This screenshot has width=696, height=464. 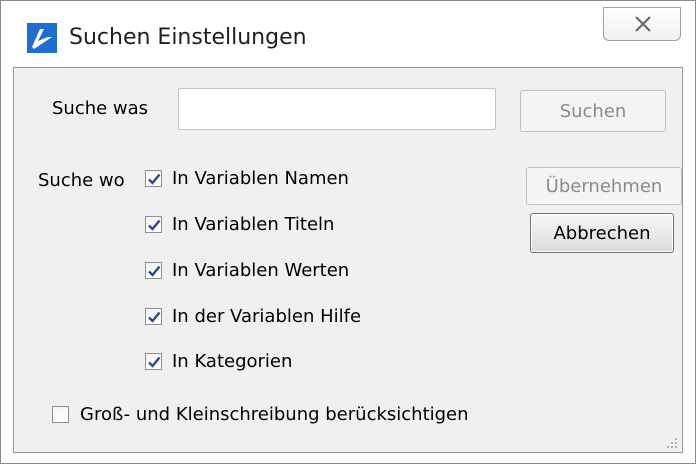 I want to click on cancel-button: Abbrechen, so click(x=602, y=233).